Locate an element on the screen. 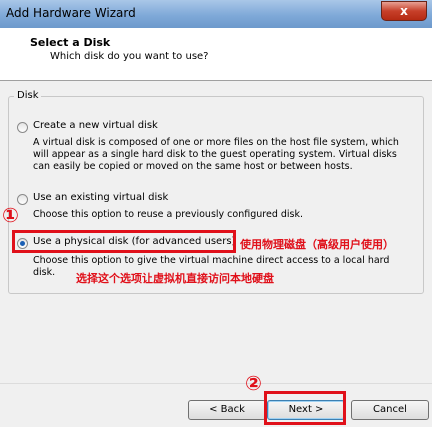 This screenshot has width=432, height=427. title-bar: Add Hardware Wizard x is located at coordinates (216, 14).